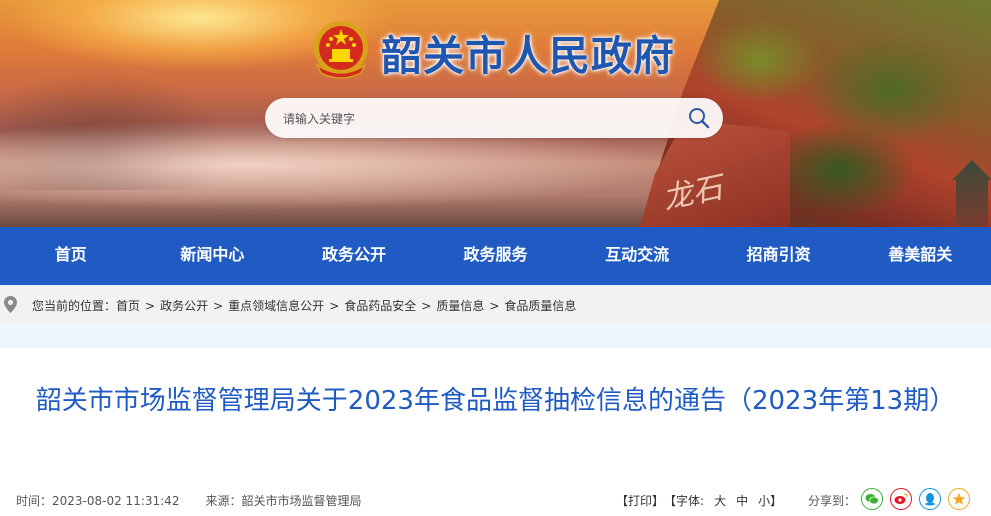 This screenshot has height=516, width=991. I want to click on article-tools: 【打印】 【字体: 大中小】, so click(699, 500).